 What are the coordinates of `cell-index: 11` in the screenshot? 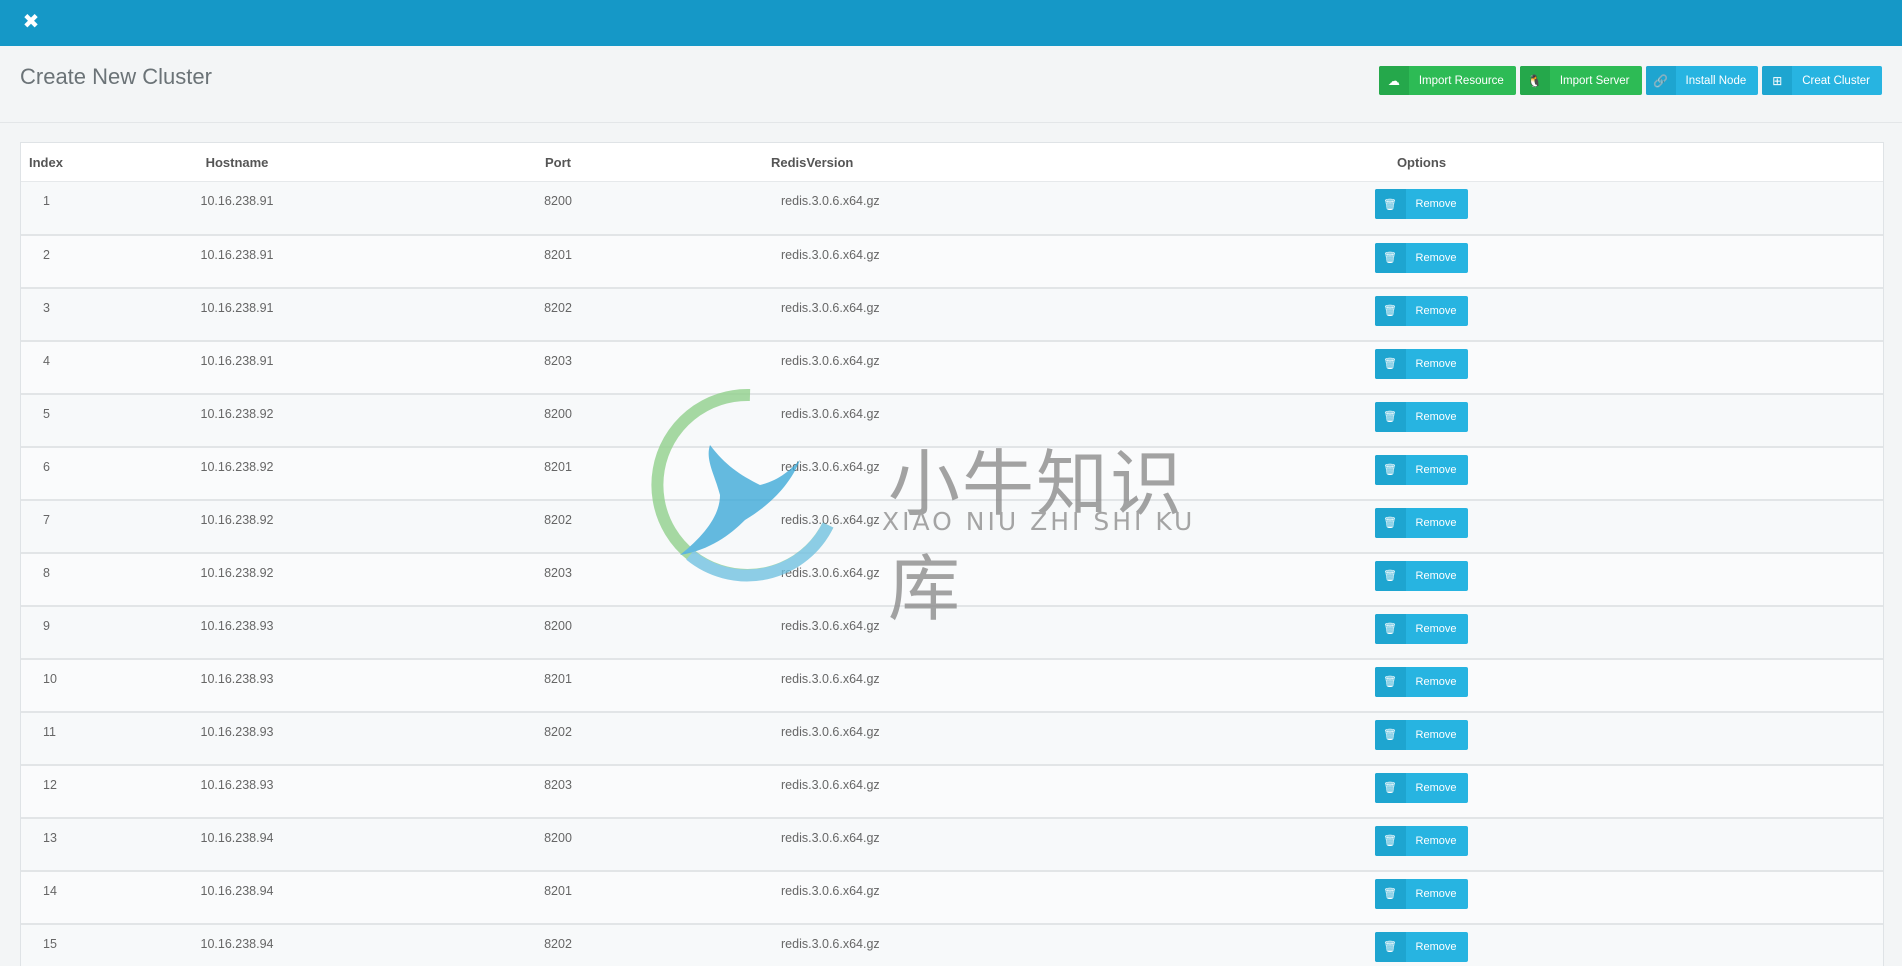 It's located at (73, 738).